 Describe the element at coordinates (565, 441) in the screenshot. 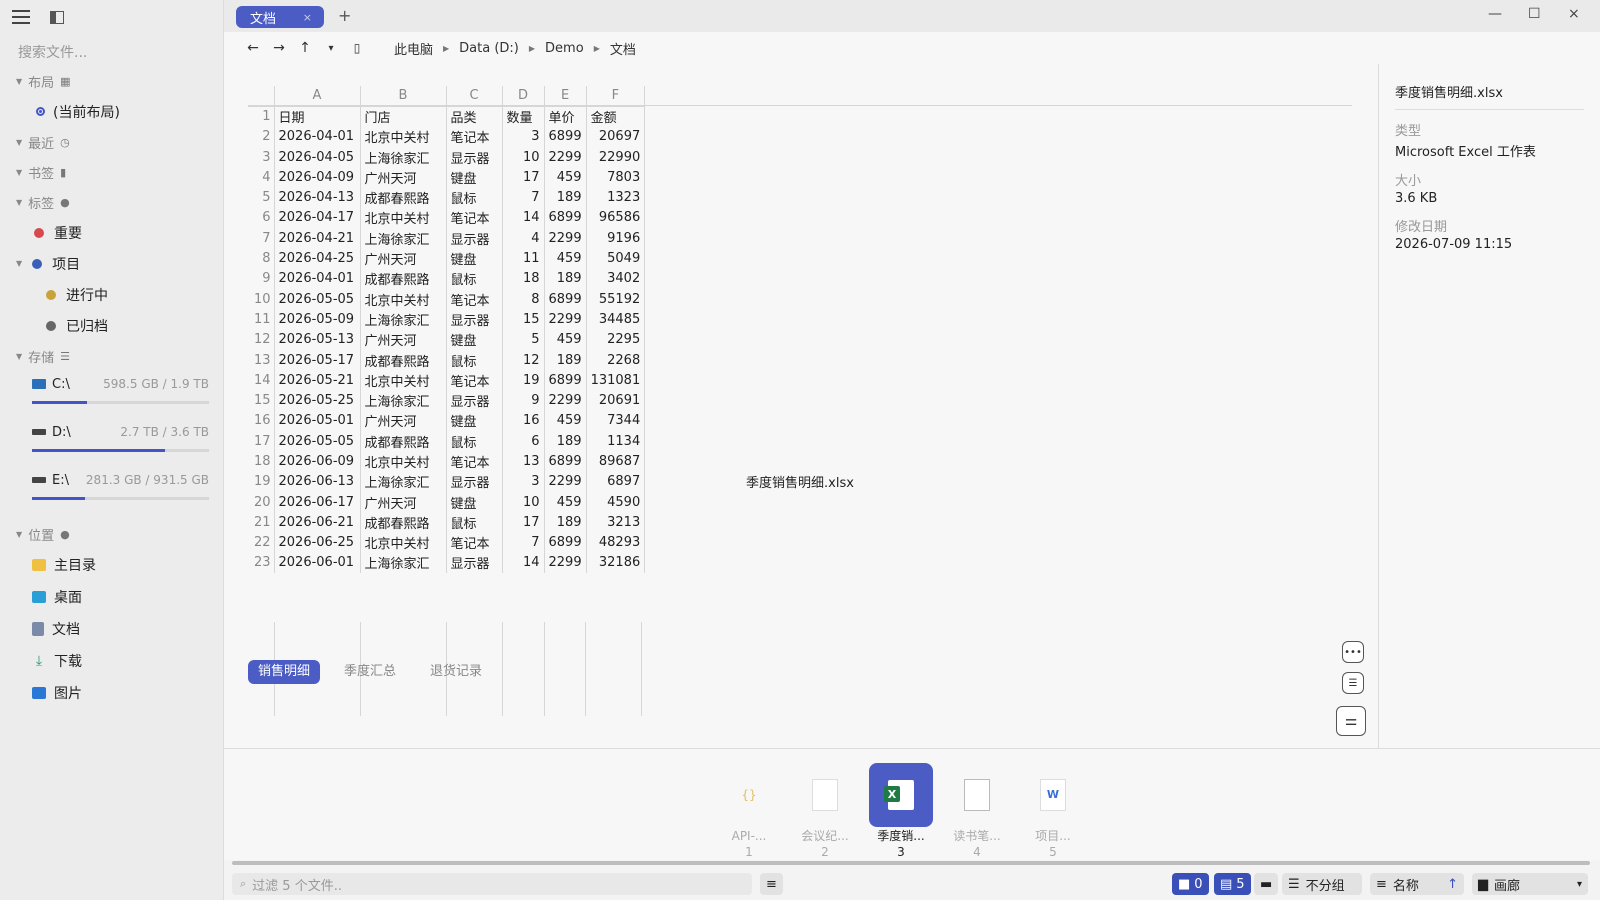

I see `table-cell: 189` at that location.